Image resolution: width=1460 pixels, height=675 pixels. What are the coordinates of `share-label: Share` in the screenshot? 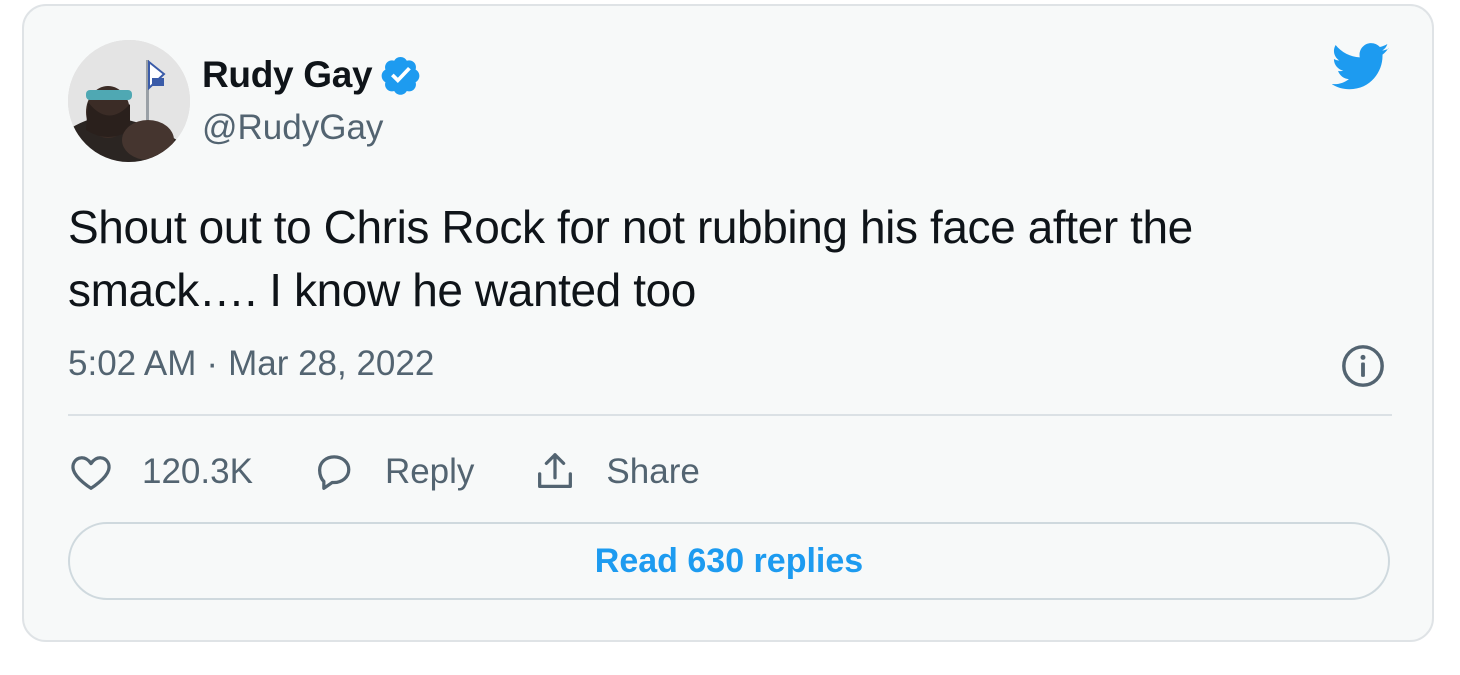 It's located at (653, 471).